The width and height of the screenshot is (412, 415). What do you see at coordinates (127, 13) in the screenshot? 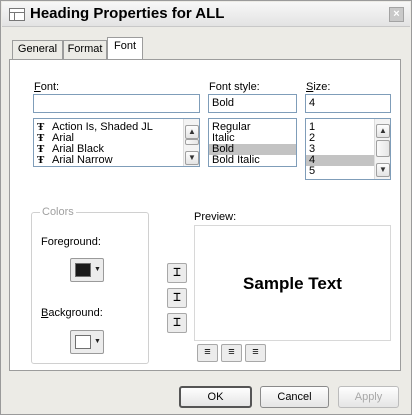
I see `window-title: Heading Properties for ALL` at bounding box center [127, 13].